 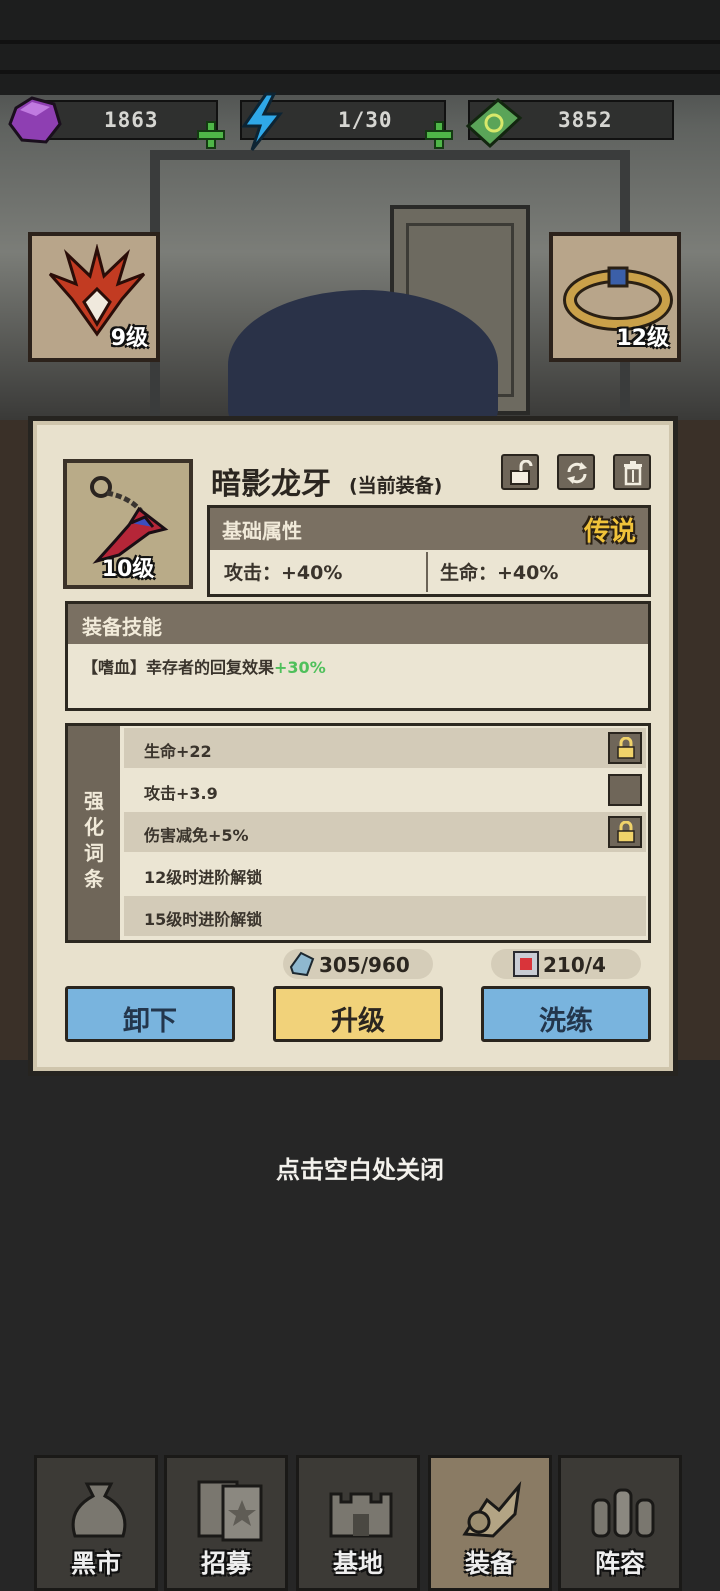 I want to click on nav-label: 基地, so click(x=357, y=1563).